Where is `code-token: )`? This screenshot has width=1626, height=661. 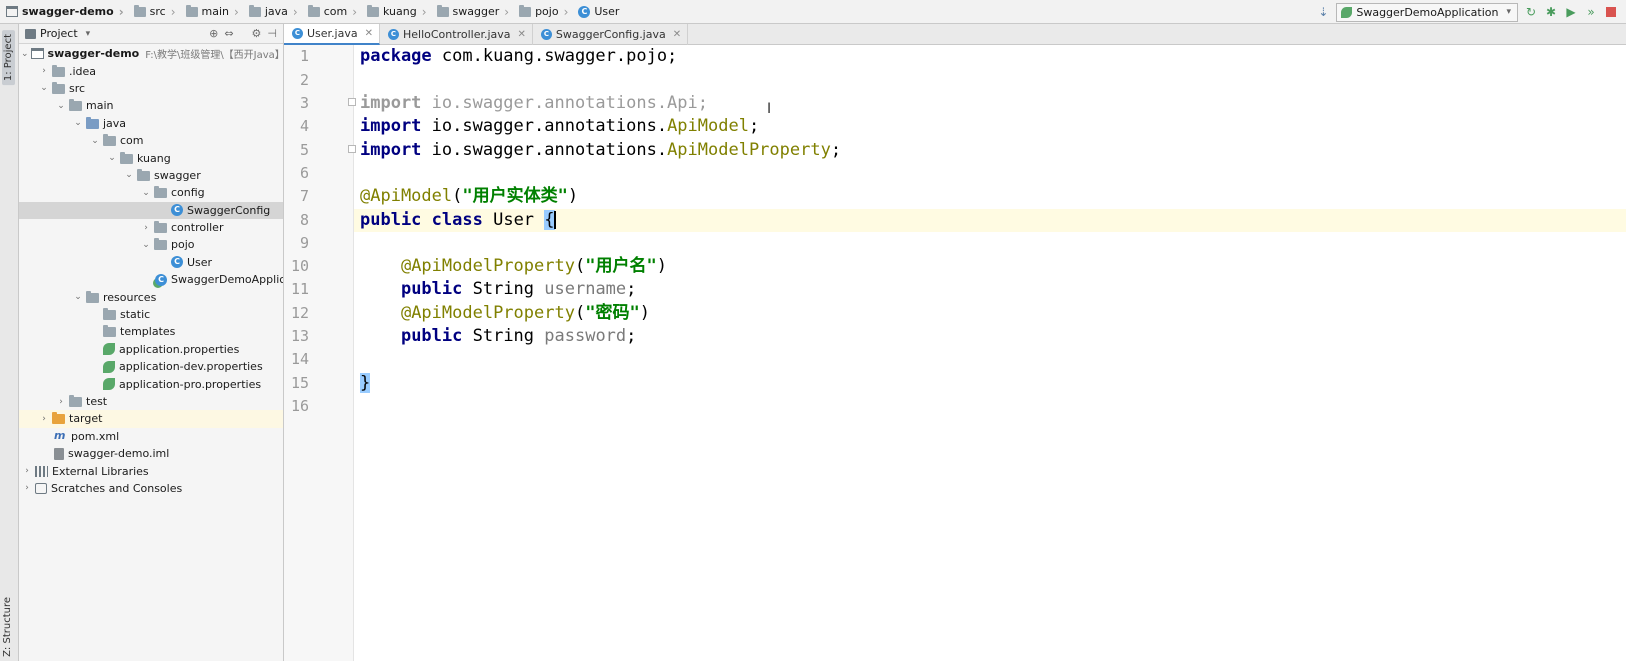
code-token: ) is located at coordinates (573, 196).